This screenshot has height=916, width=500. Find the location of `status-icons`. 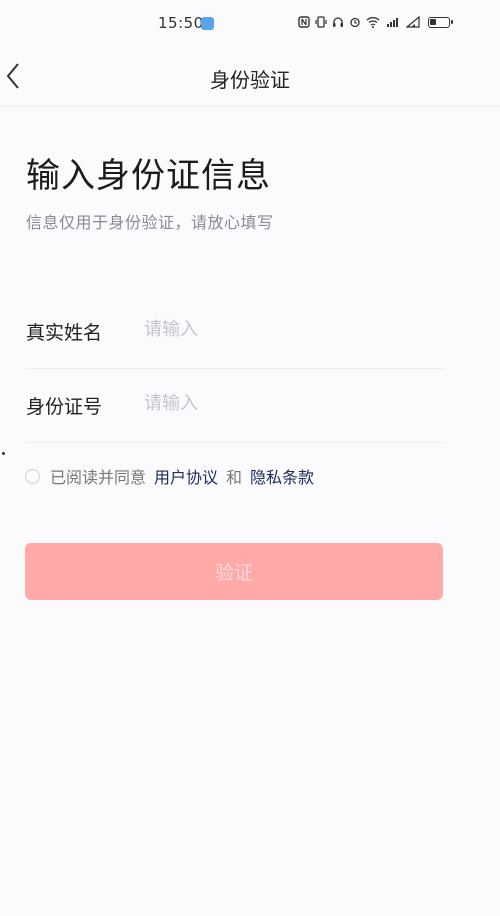

status-icons is located at coordinates (359, 23).